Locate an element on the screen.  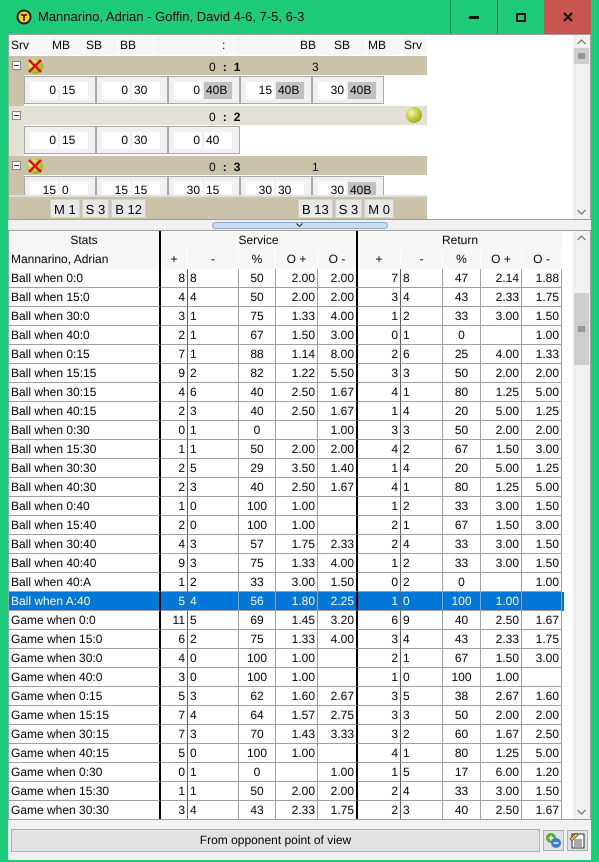
point-card: 15 0 is located at coordinates (60, 186).